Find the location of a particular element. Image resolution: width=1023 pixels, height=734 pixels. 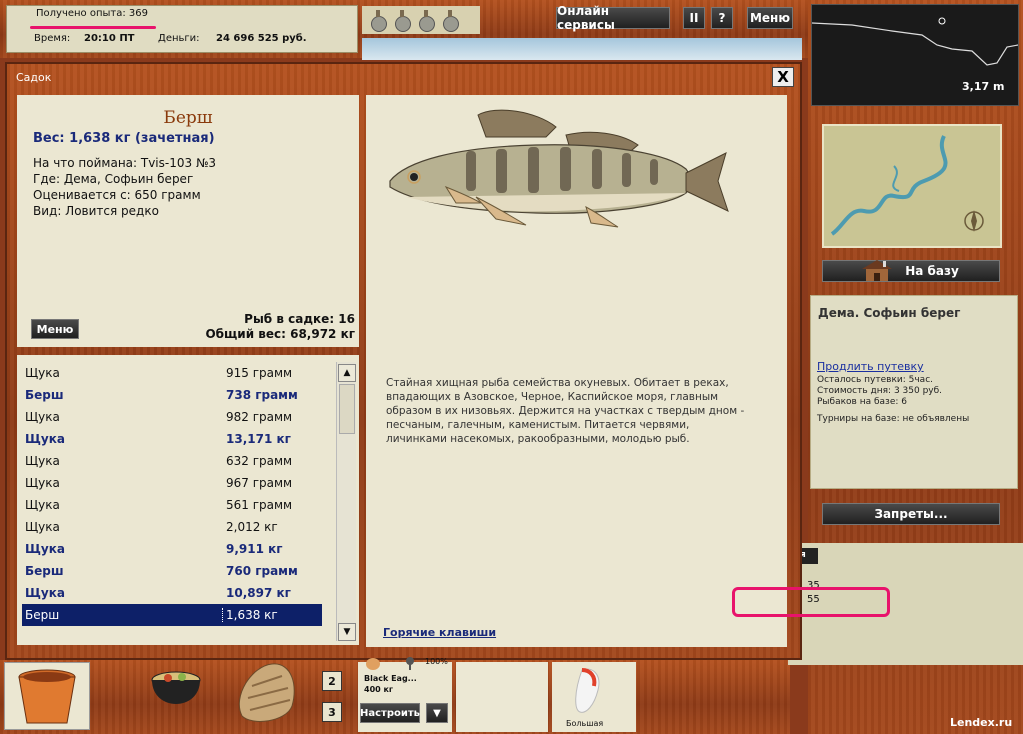

hotkeys-link: Горячие клавиши is located at coordinates (439, 632).